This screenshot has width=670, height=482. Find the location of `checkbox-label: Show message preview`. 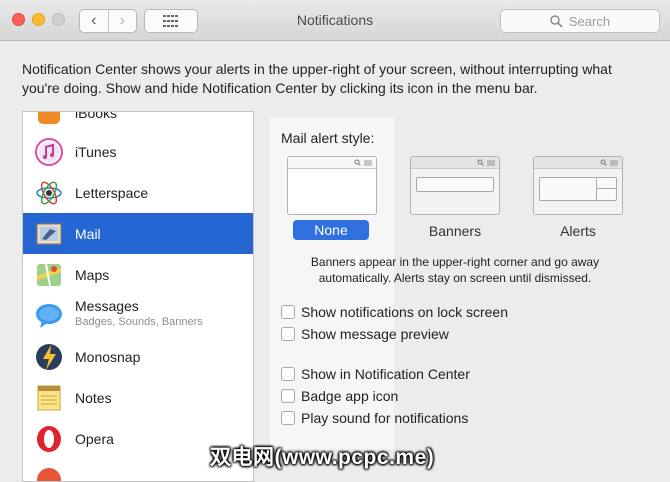

checkbox-label: Show message preview is located at coordinates (375, 334).